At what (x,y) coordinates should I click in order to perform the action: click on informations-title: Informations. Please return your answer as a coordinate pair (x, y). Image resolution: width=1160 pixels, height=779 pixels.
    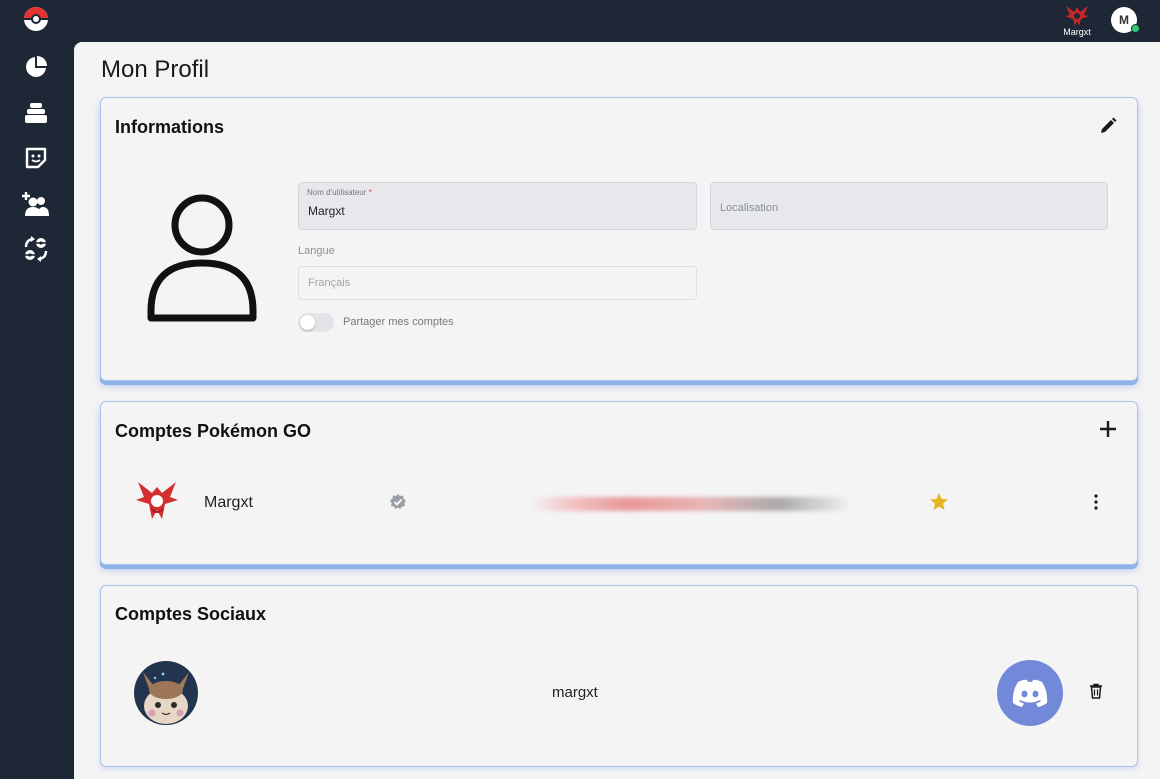
    Looking at the image, I should click on (170, 127).